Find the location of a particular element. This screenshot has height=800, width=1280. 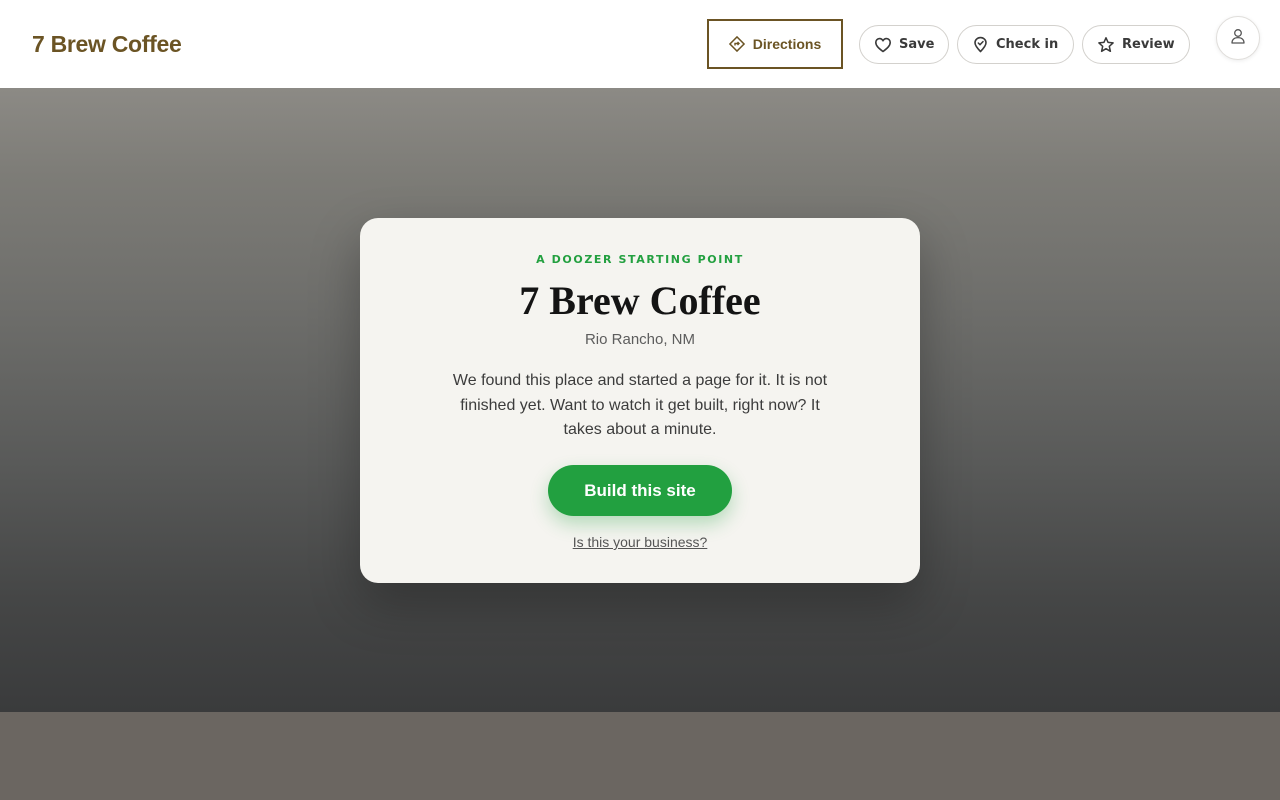

directions-label: Directions is located at coordinates (787, 44).